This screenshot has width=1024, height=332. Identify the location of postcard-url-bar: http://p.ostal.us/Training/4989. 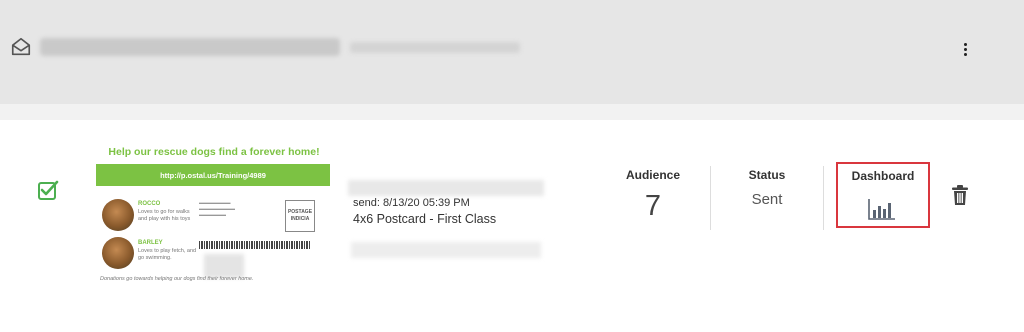
(213, 175).